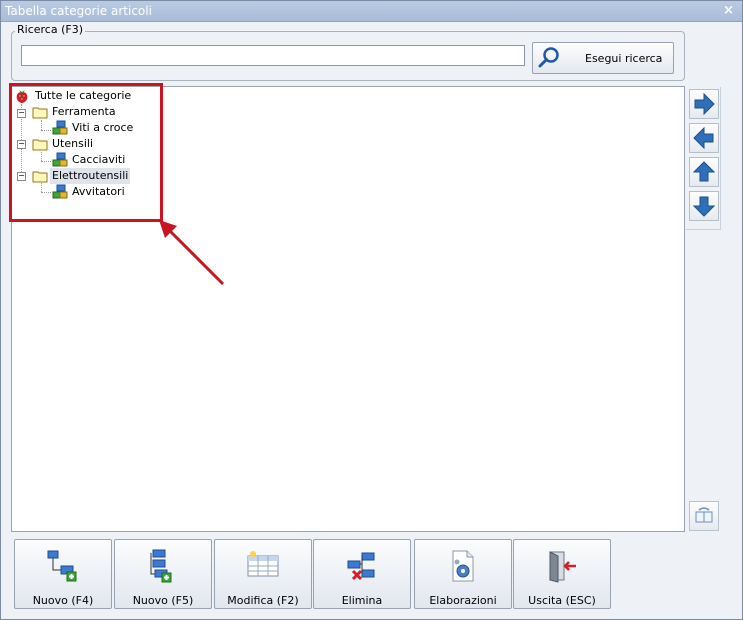 Image resolution: width=743 pixels, height=620 pixels. I want to click on search-button-label: Esegui ricerca, so click(624, 58).